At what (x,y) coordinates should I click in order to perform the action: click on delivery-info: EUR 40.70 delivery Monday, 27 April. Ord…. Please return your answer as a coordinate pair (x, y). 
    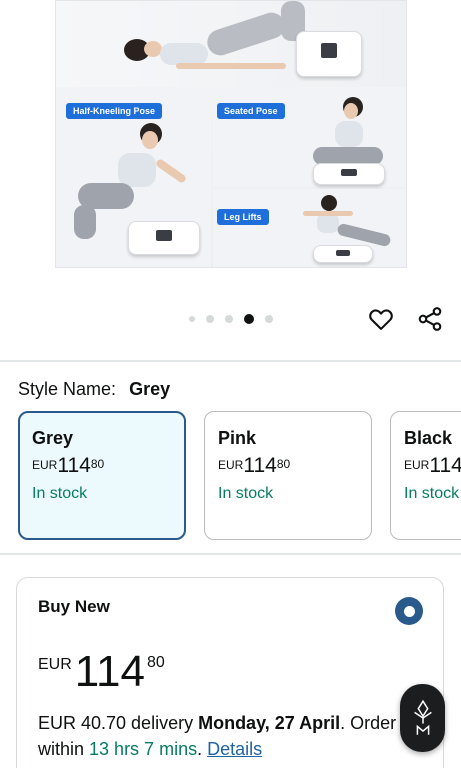
    Looking at the image, I should click on (249, 736).